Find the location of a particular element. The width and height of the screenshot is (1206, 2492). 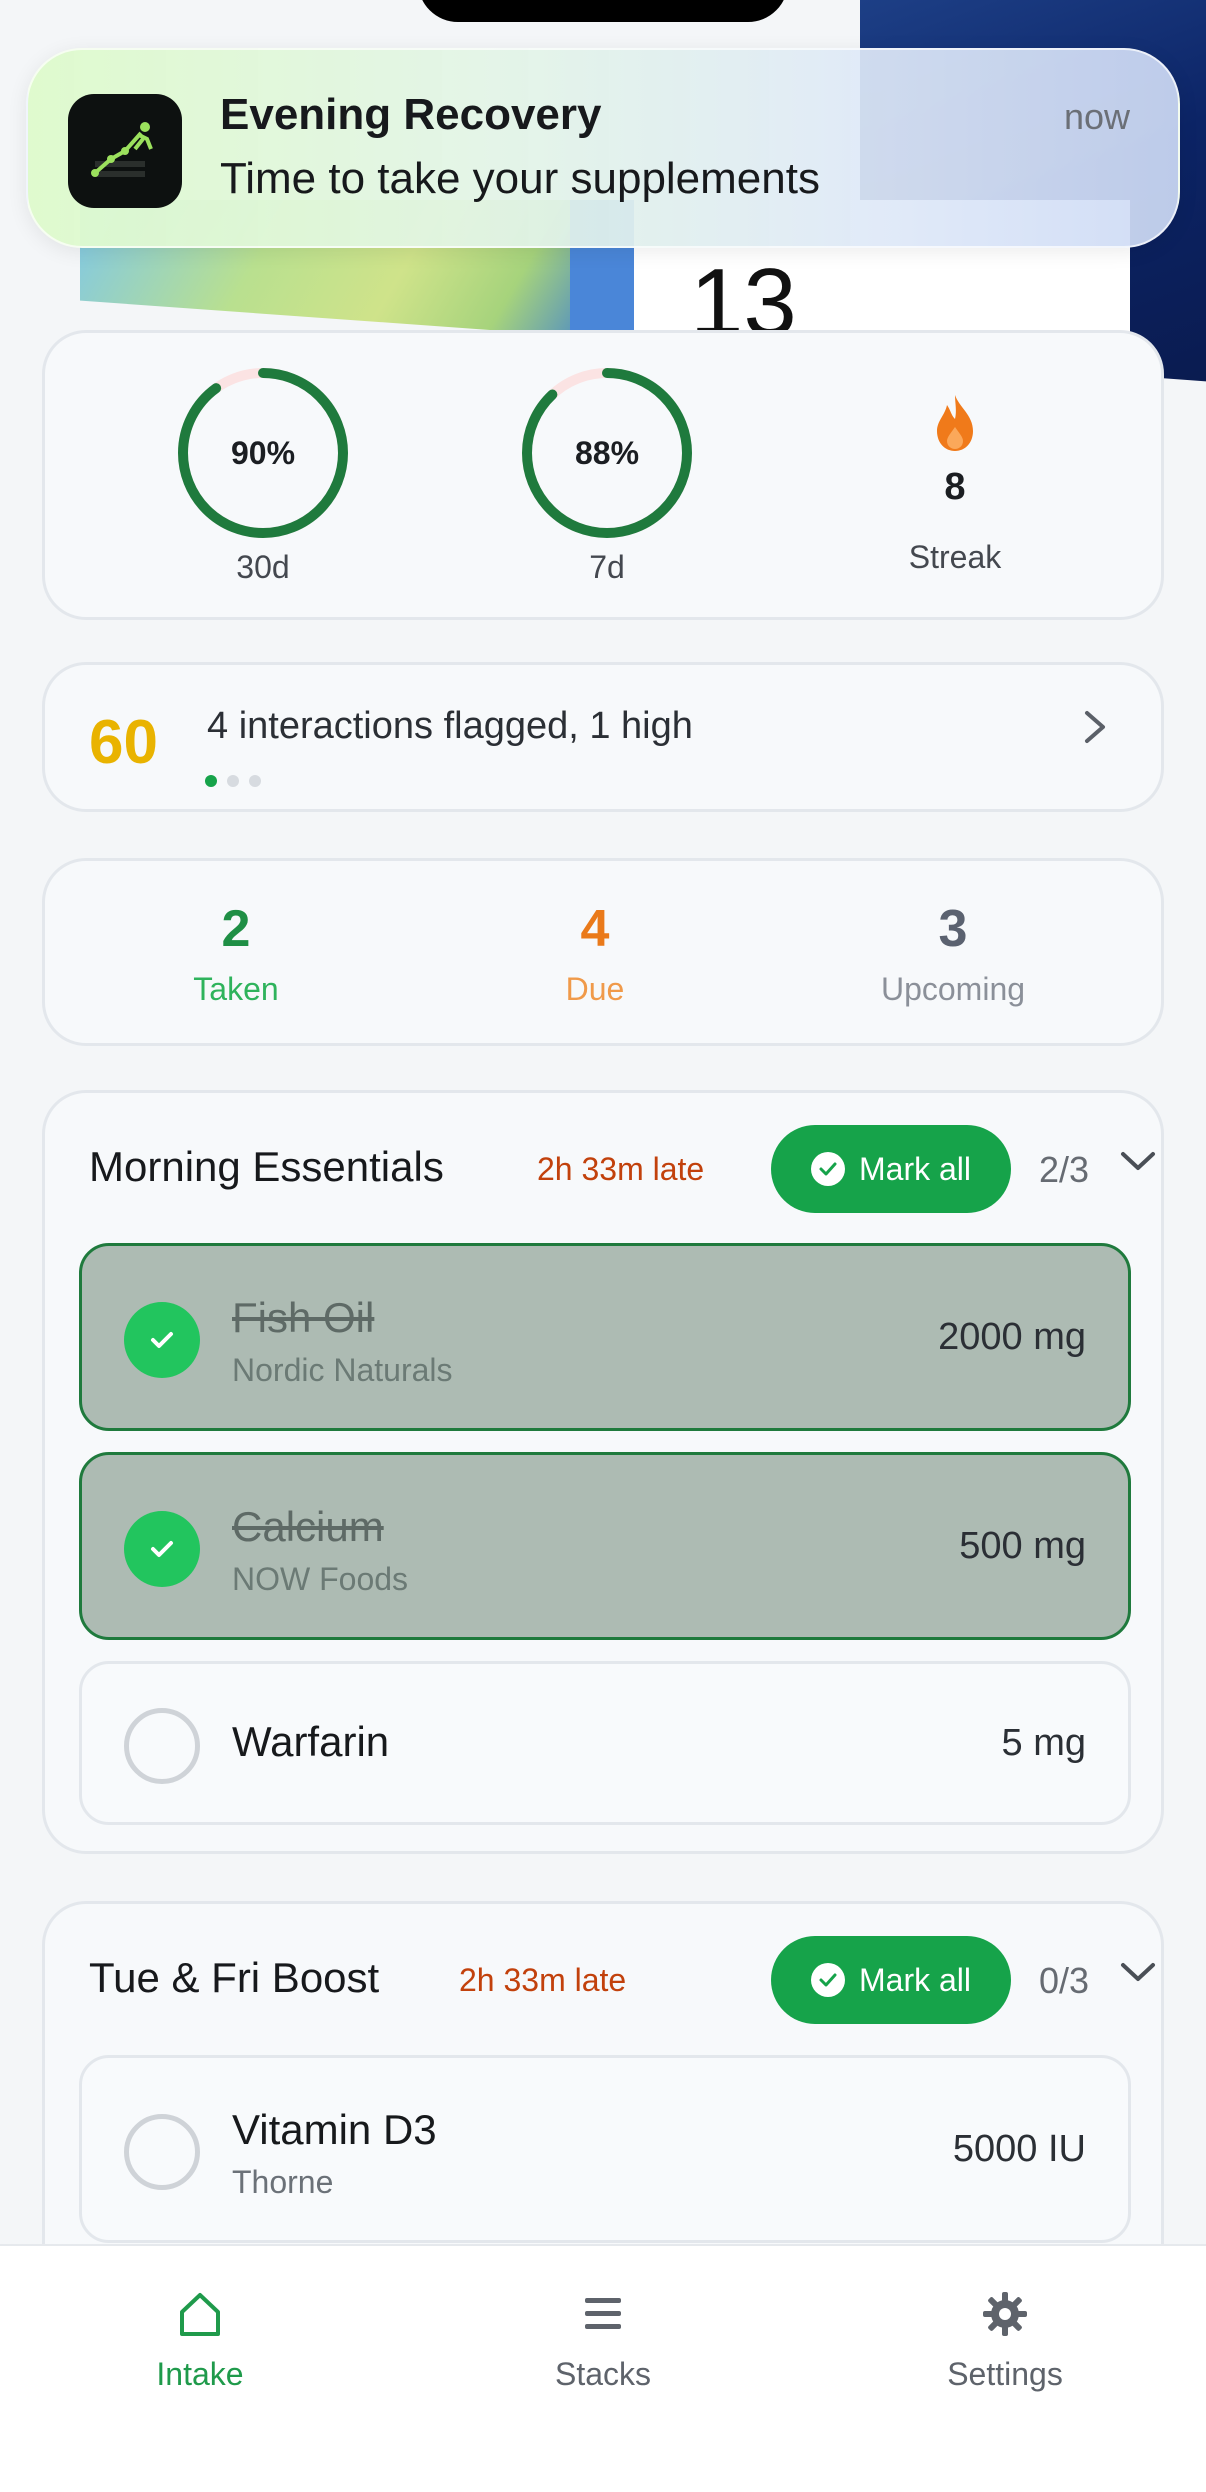

due-summary: 4 Due is located at coordinates (595, 953).